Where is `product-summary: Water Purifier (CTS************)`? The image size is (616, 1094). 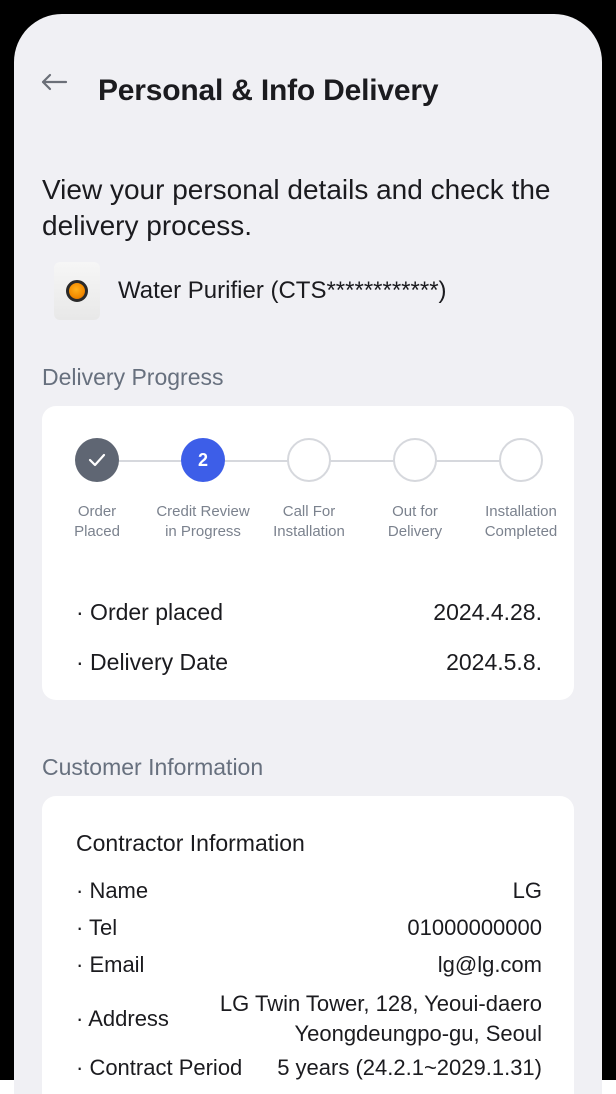 product-summary: Water Purifier (CTS************) is located at coordinates (250, 291).